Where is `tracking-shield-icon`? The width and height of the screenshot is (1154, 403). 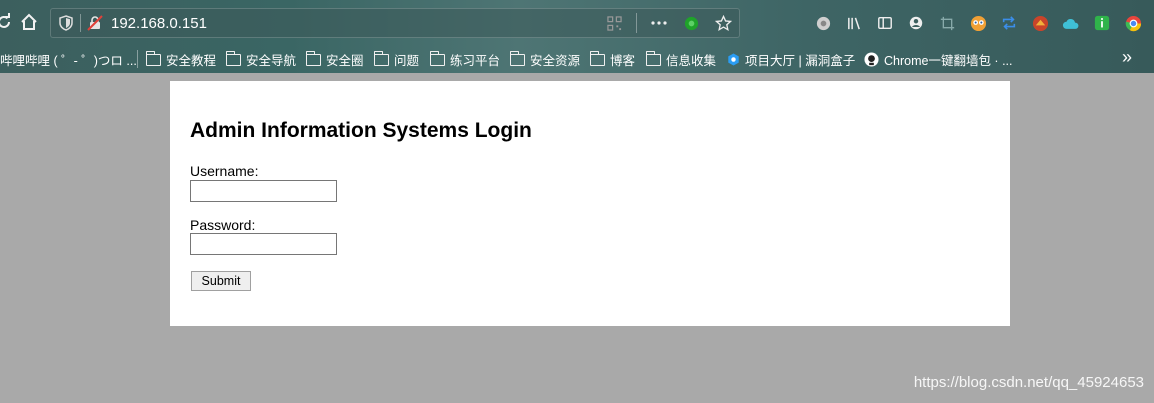
tracking-shield-icon is located at coordinates (66, 23).